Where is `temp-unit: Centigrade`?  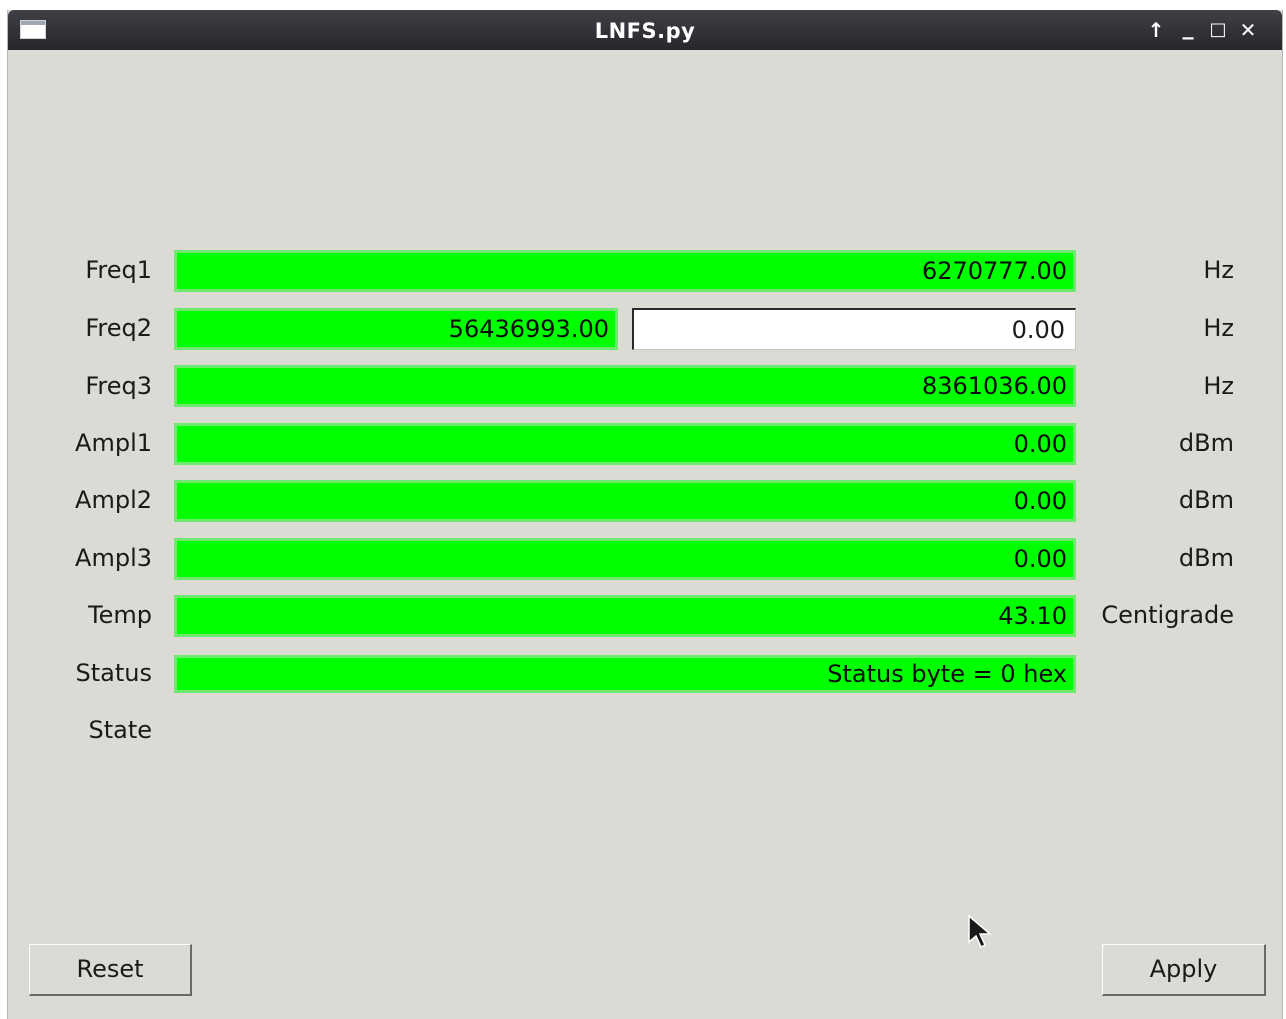
temp-unit: Centigrade is located at coordinates (1167, 615).